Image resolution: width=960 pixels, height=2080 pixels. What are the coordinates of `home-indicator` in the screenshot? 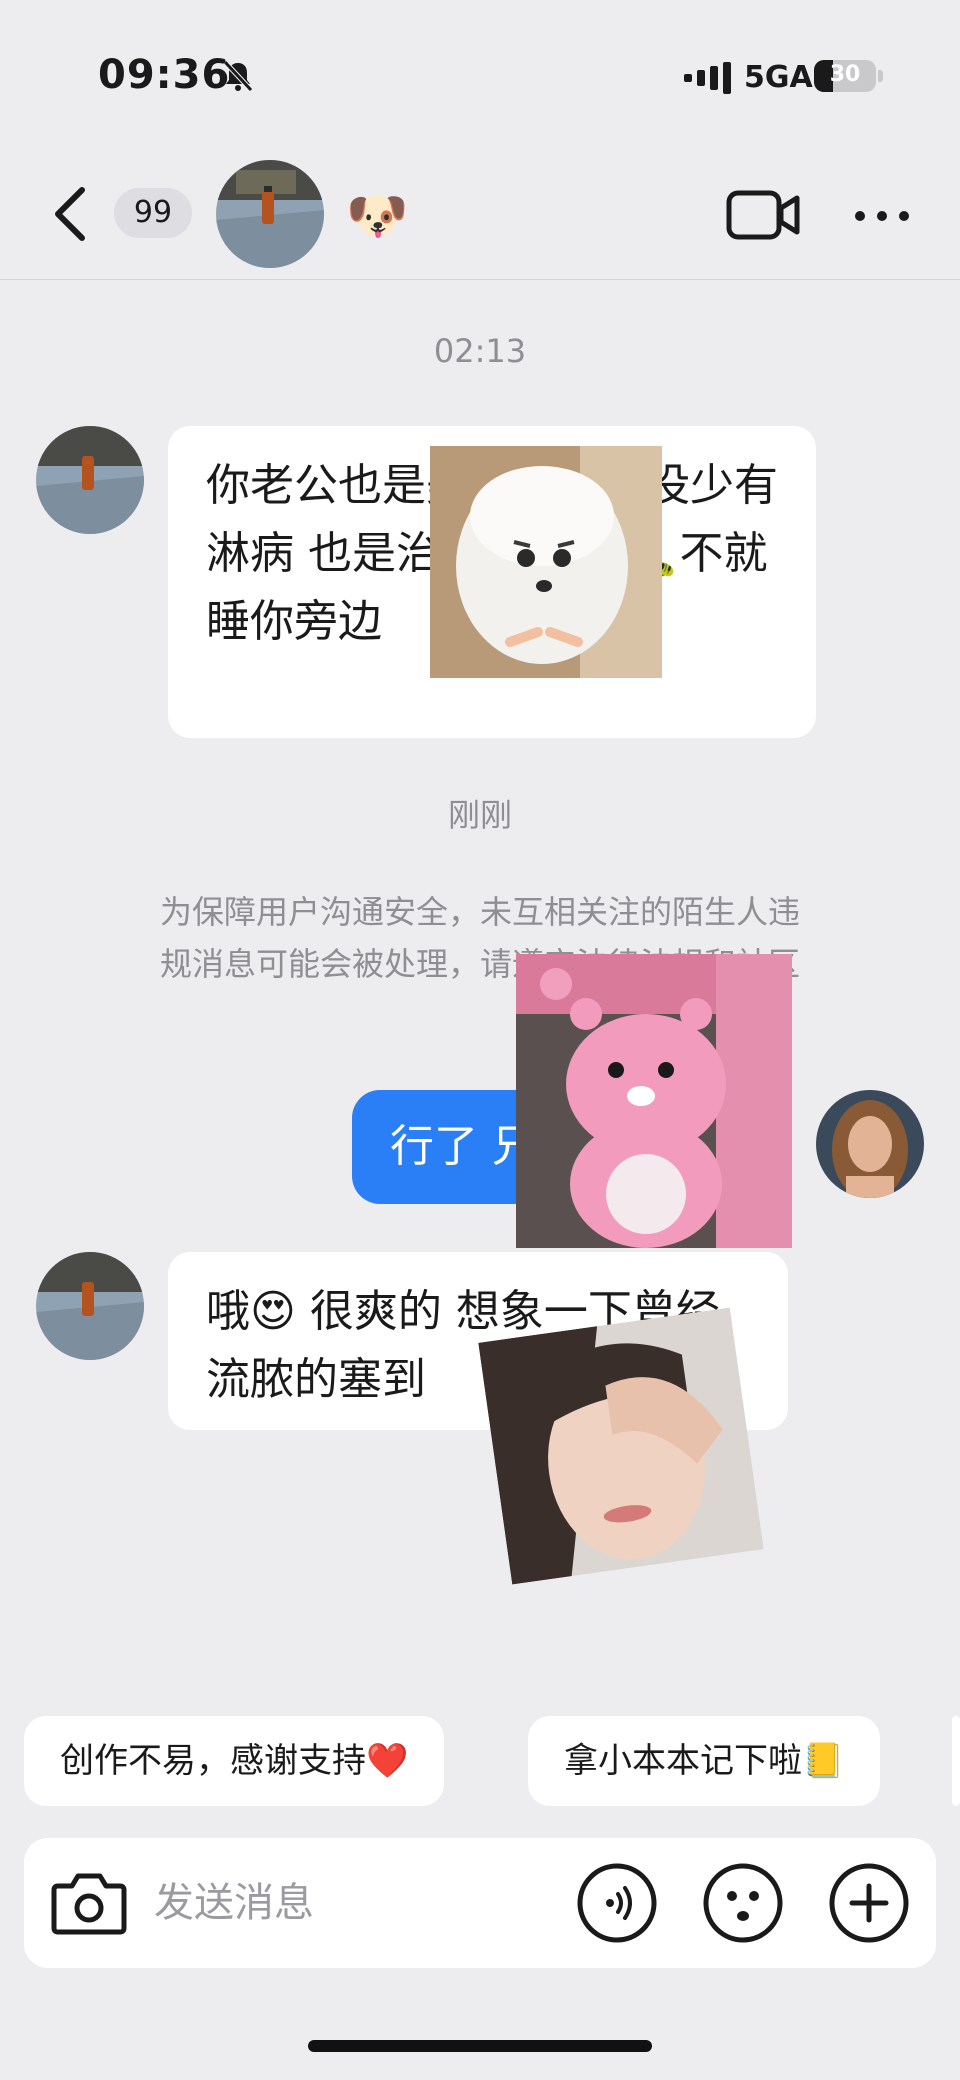 It's located at (480, 2046).